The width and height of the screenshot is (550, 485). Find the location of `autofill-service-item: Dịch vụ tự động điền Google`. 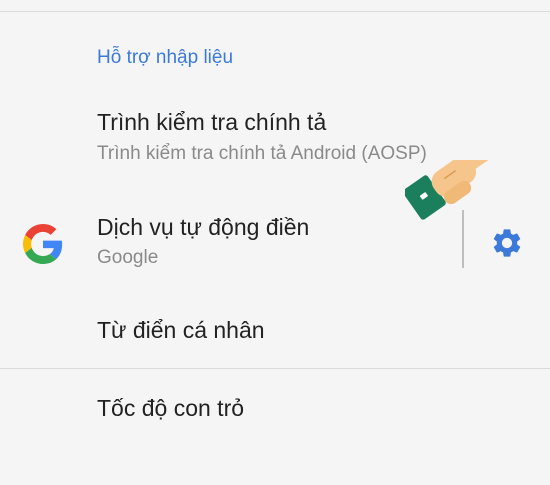

autofill-service-item: Dịch vụ tự động điền Google is located at coordinates (275, 241).